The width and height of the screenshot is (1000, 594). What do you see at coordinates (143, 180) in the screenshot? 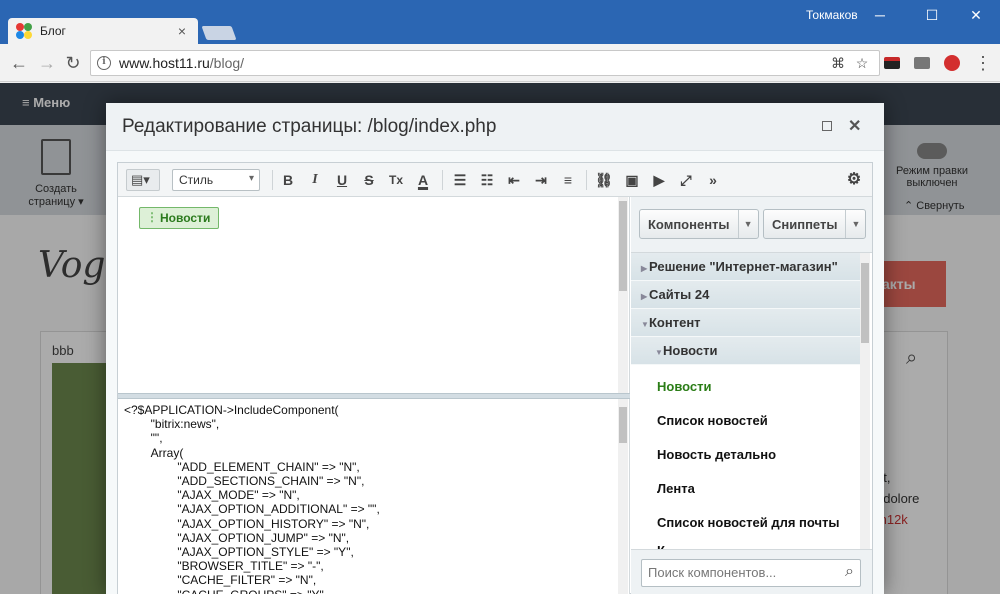
I see `view-mode-icon: ▤▾` at bounding box center [143, 180].